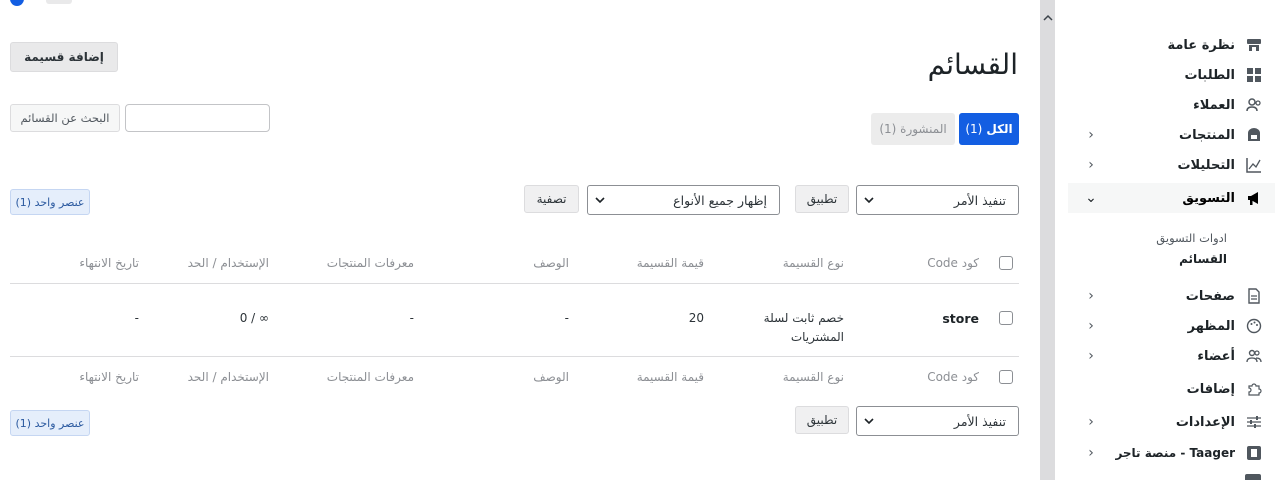 The height and width of the screenshot is (480, 1275). Describe the element at coordinates (972, 64) in the screenshot. I see `page-title: القسائم` at that location.